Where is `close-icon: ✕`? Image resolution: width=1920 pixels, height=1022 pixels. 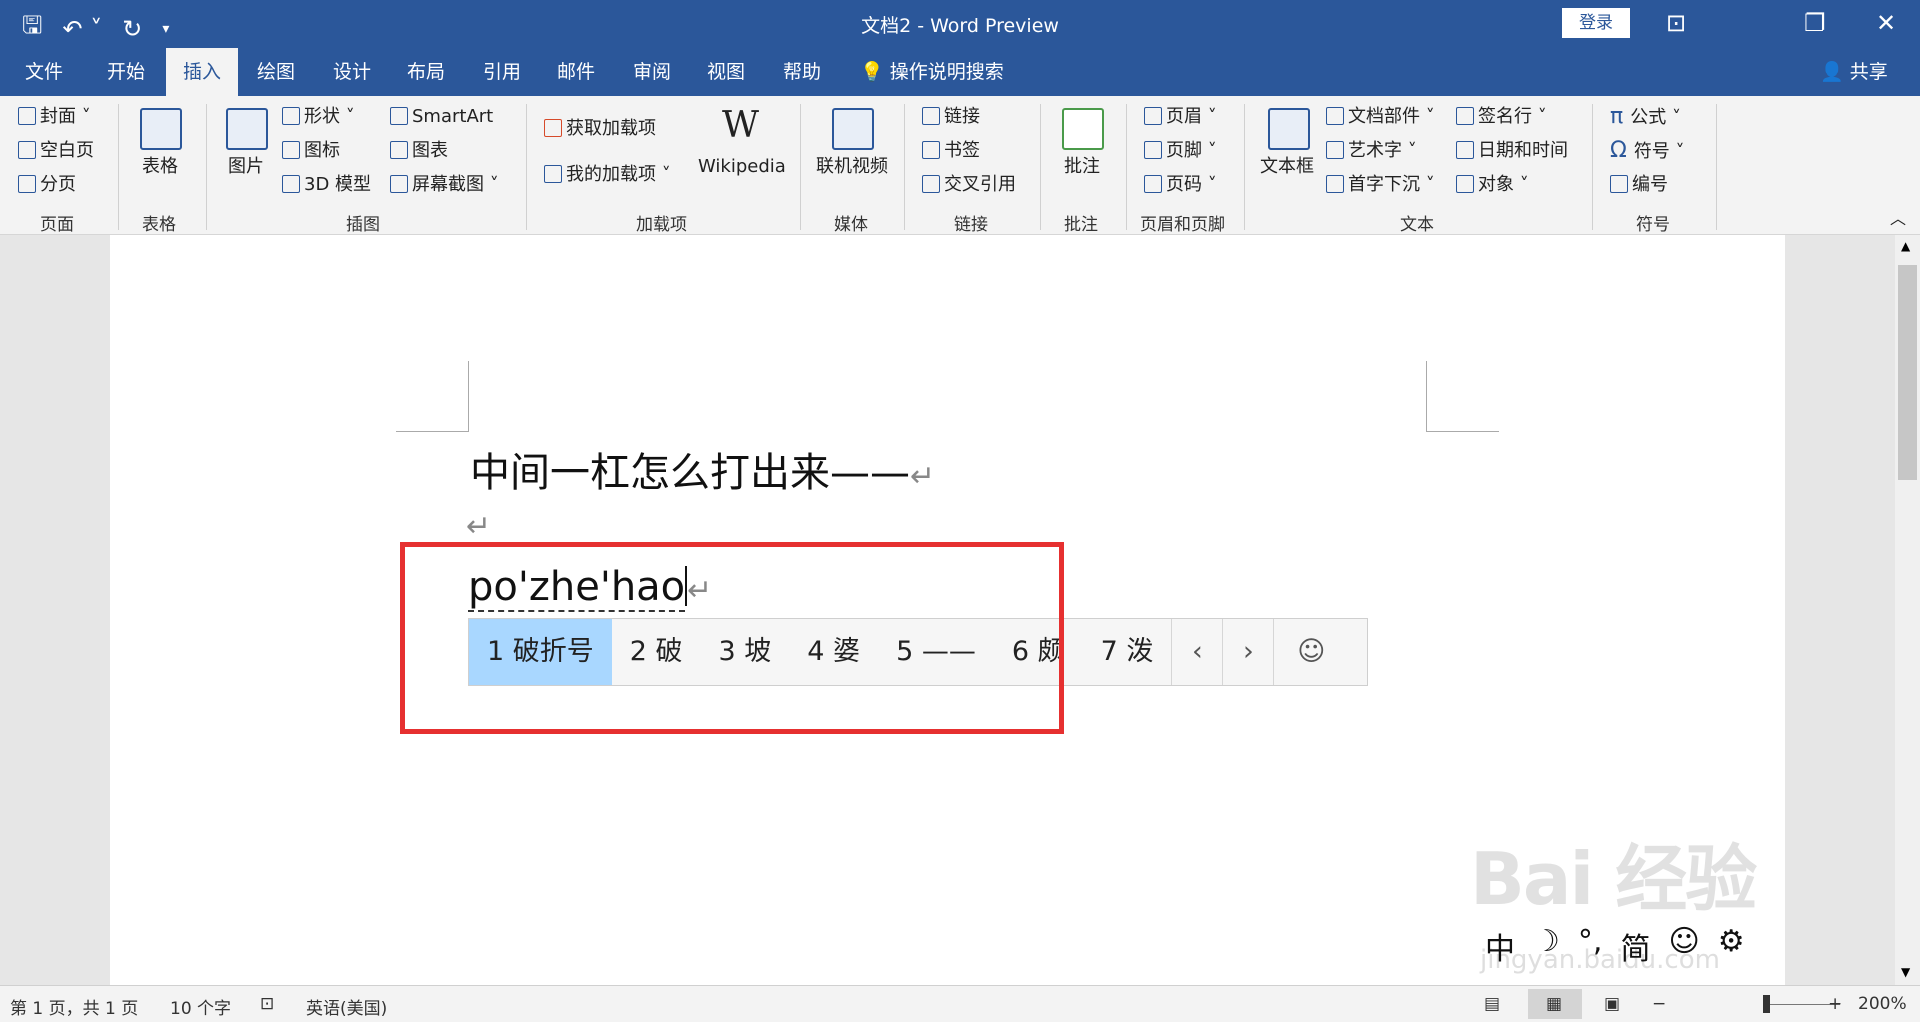 close-icon: ✕ is located at coordinates (1886, 23).